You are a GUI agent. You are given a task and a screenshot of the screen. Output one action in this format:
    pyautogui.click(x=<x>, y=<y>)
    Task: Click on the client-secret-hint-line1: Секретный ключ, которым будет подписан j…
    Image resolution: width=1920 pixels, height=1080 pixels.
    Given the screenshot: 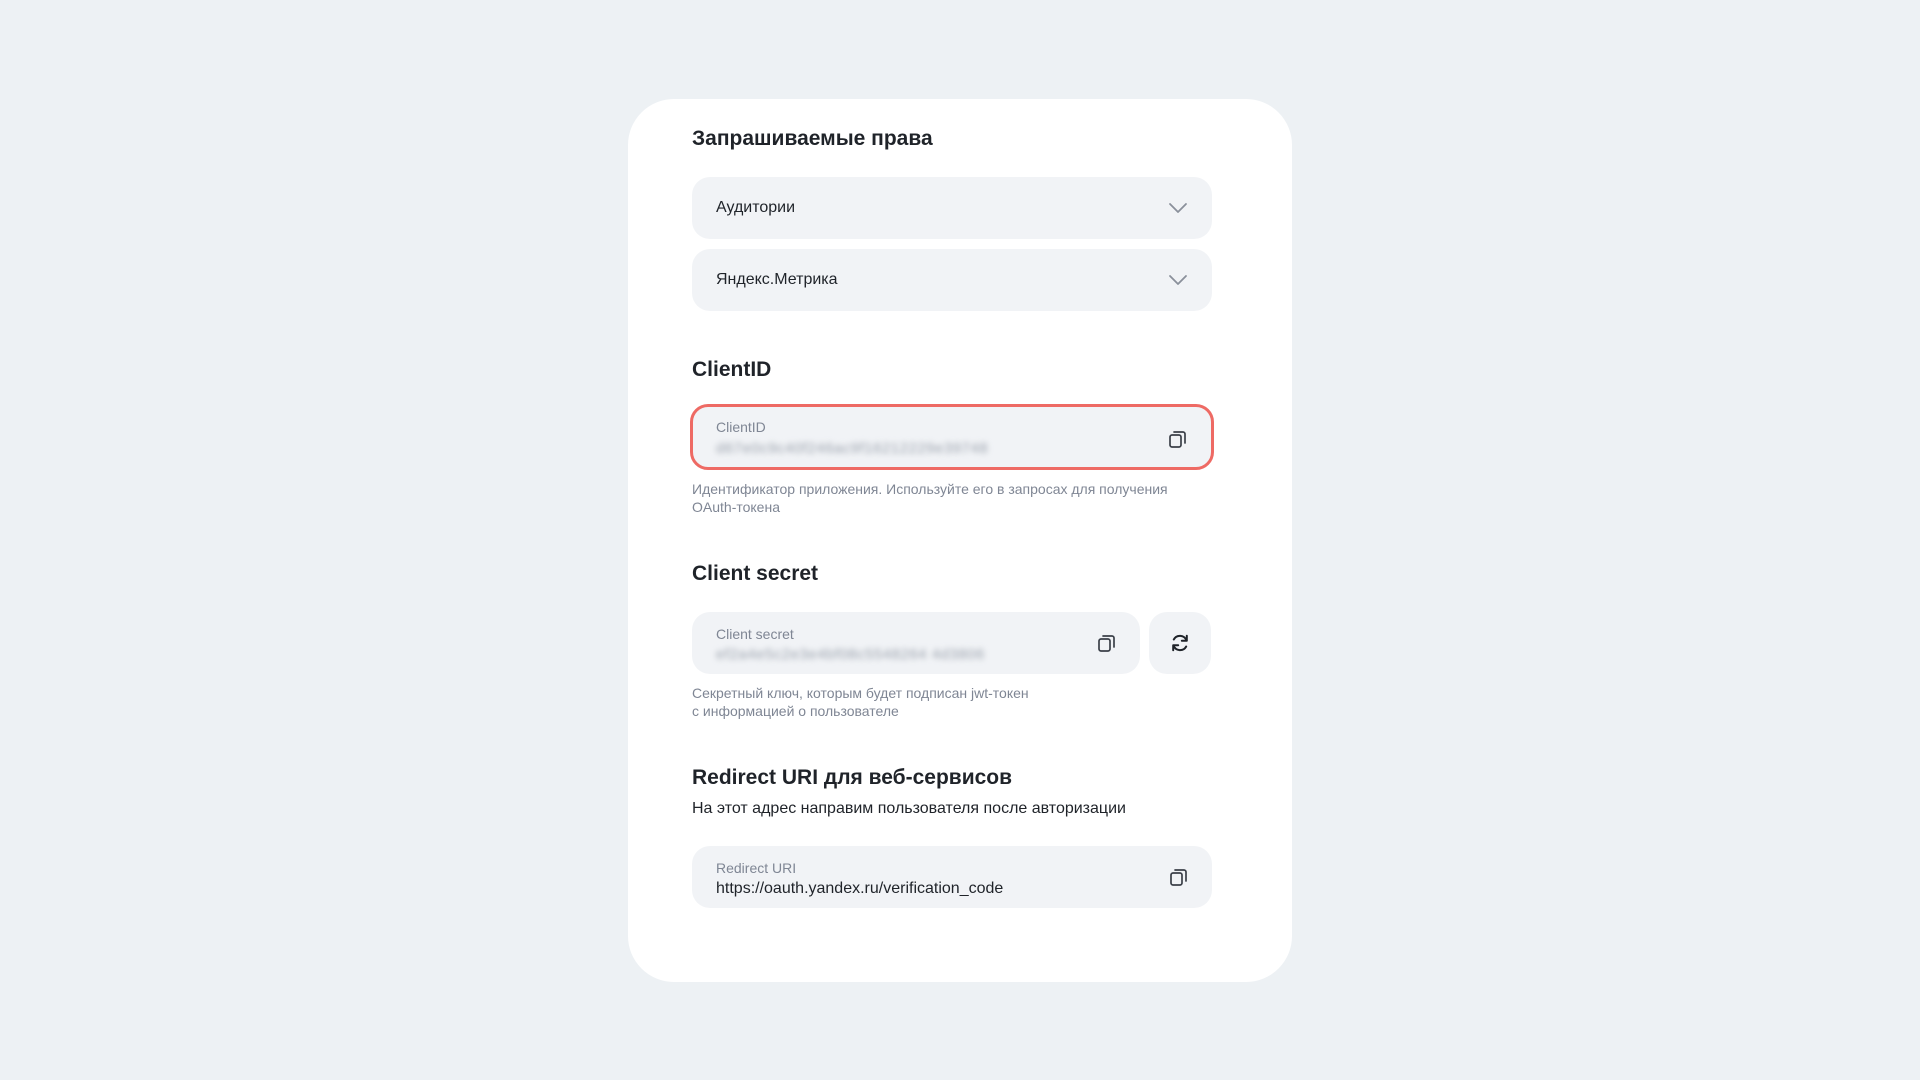 What is the action you would take?
    pyautogui.click(x=860, y=693)
    